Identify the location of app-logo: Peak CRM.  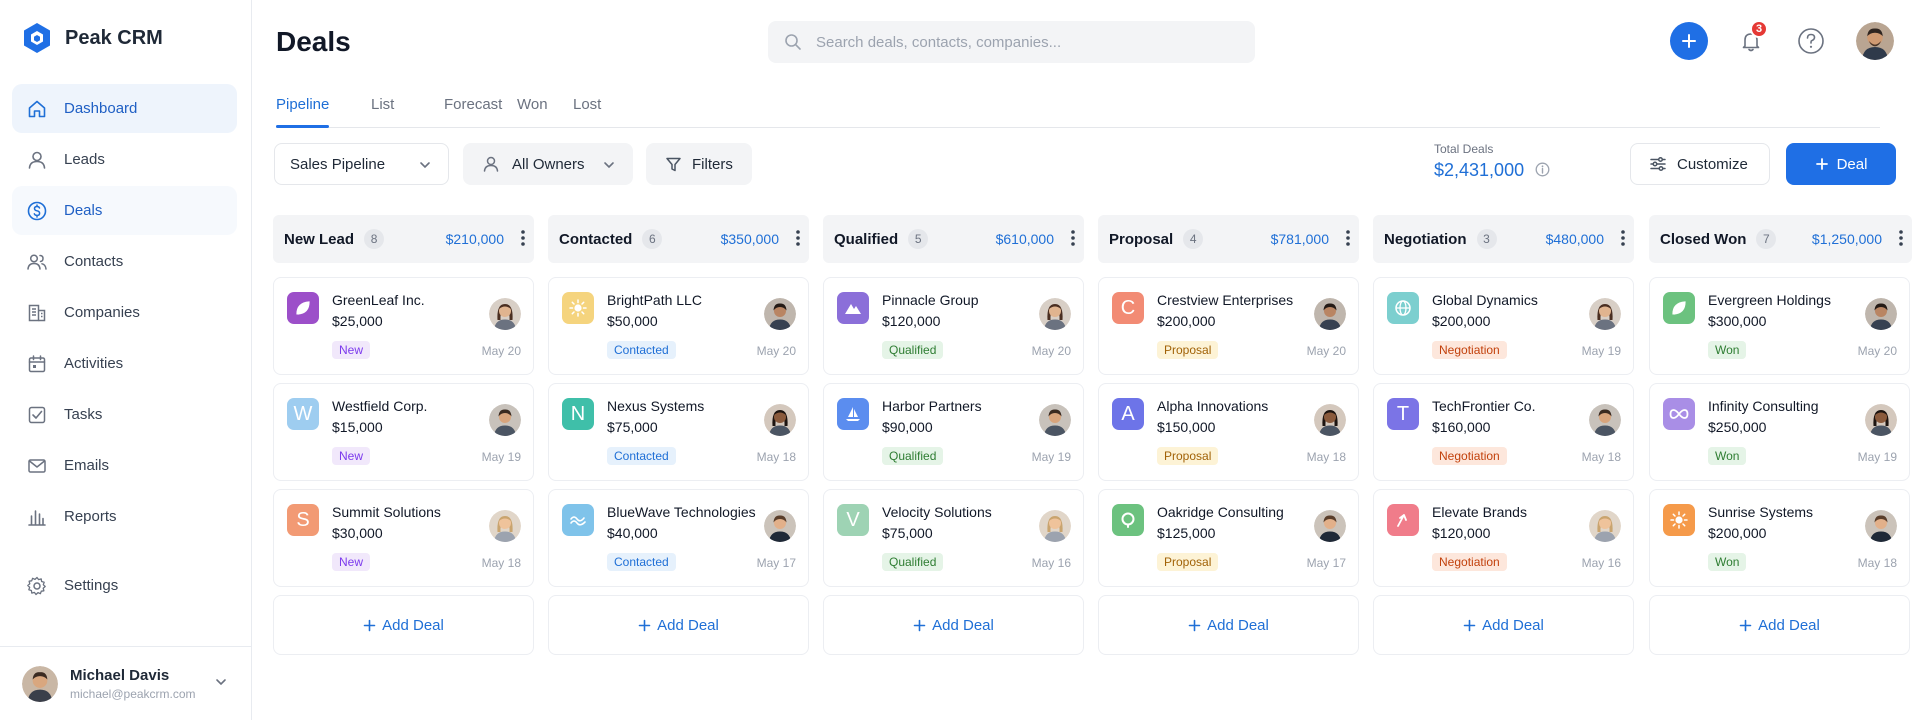
(92, 38).